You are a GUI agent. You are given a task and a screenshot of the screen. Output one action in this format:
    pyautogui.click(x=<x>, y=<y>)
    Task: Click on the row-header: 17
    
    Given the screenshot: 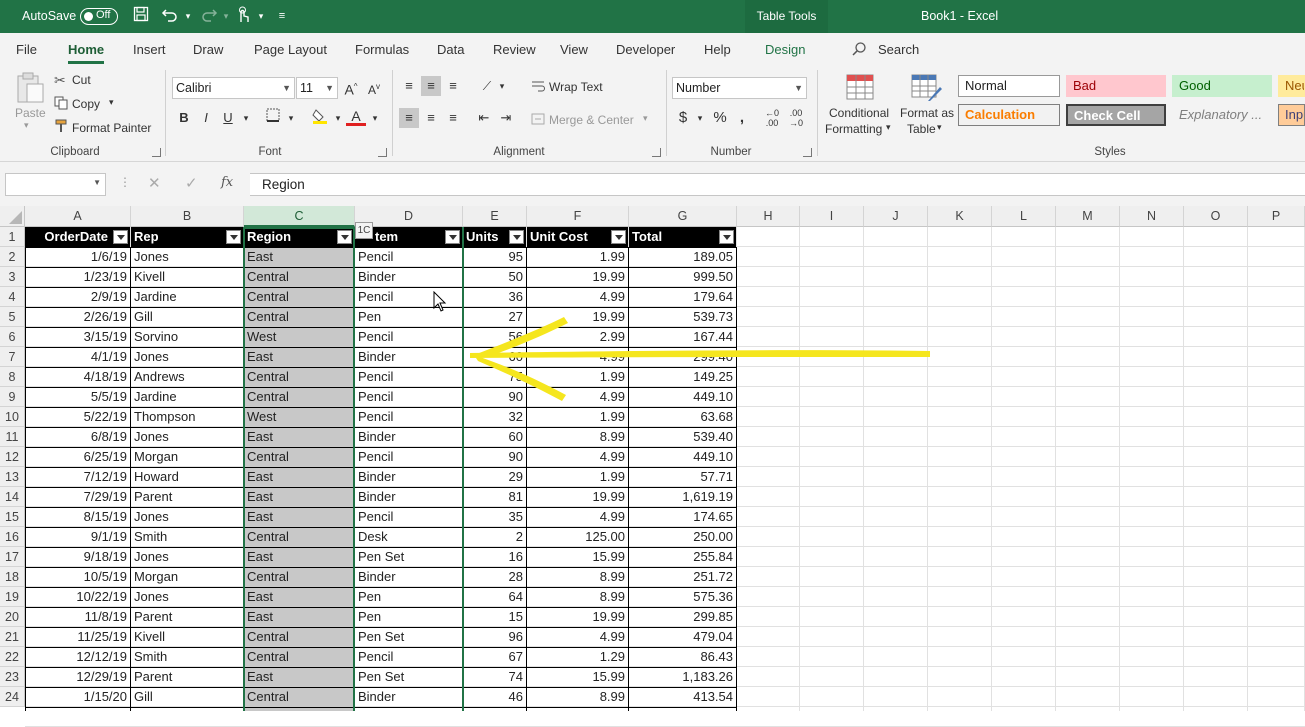 What is the action you would take?
    pyautogui.click(x=12, y=557)
    